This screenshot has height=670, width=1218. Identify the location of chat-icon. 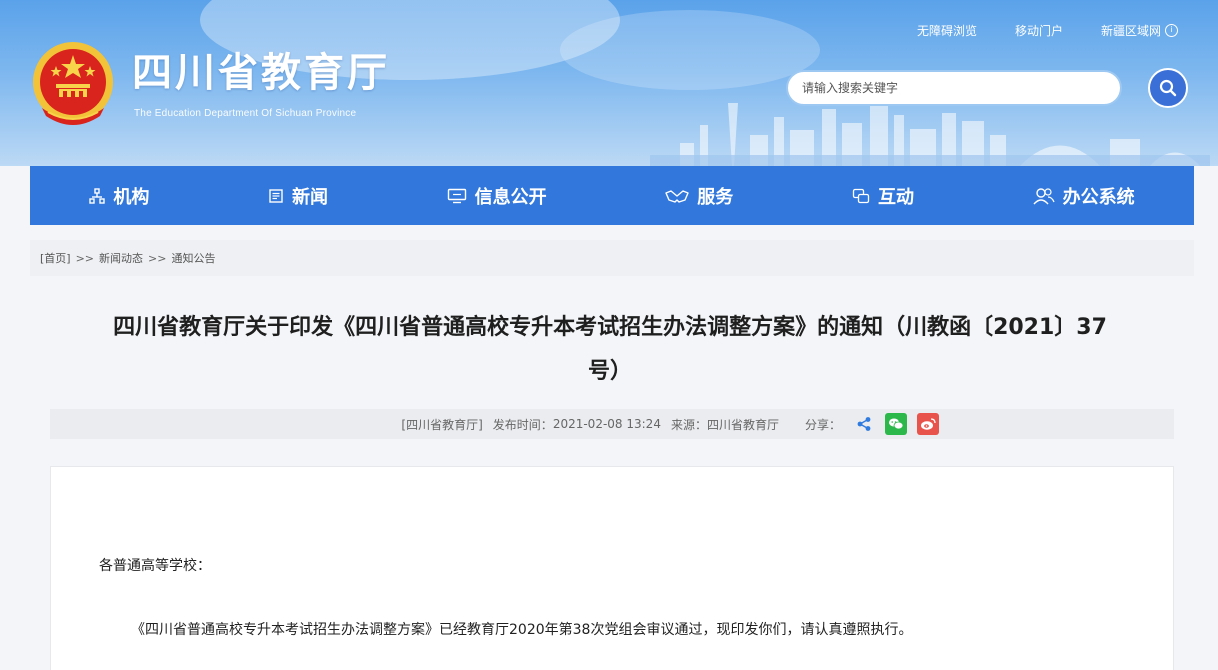
(861, 195).